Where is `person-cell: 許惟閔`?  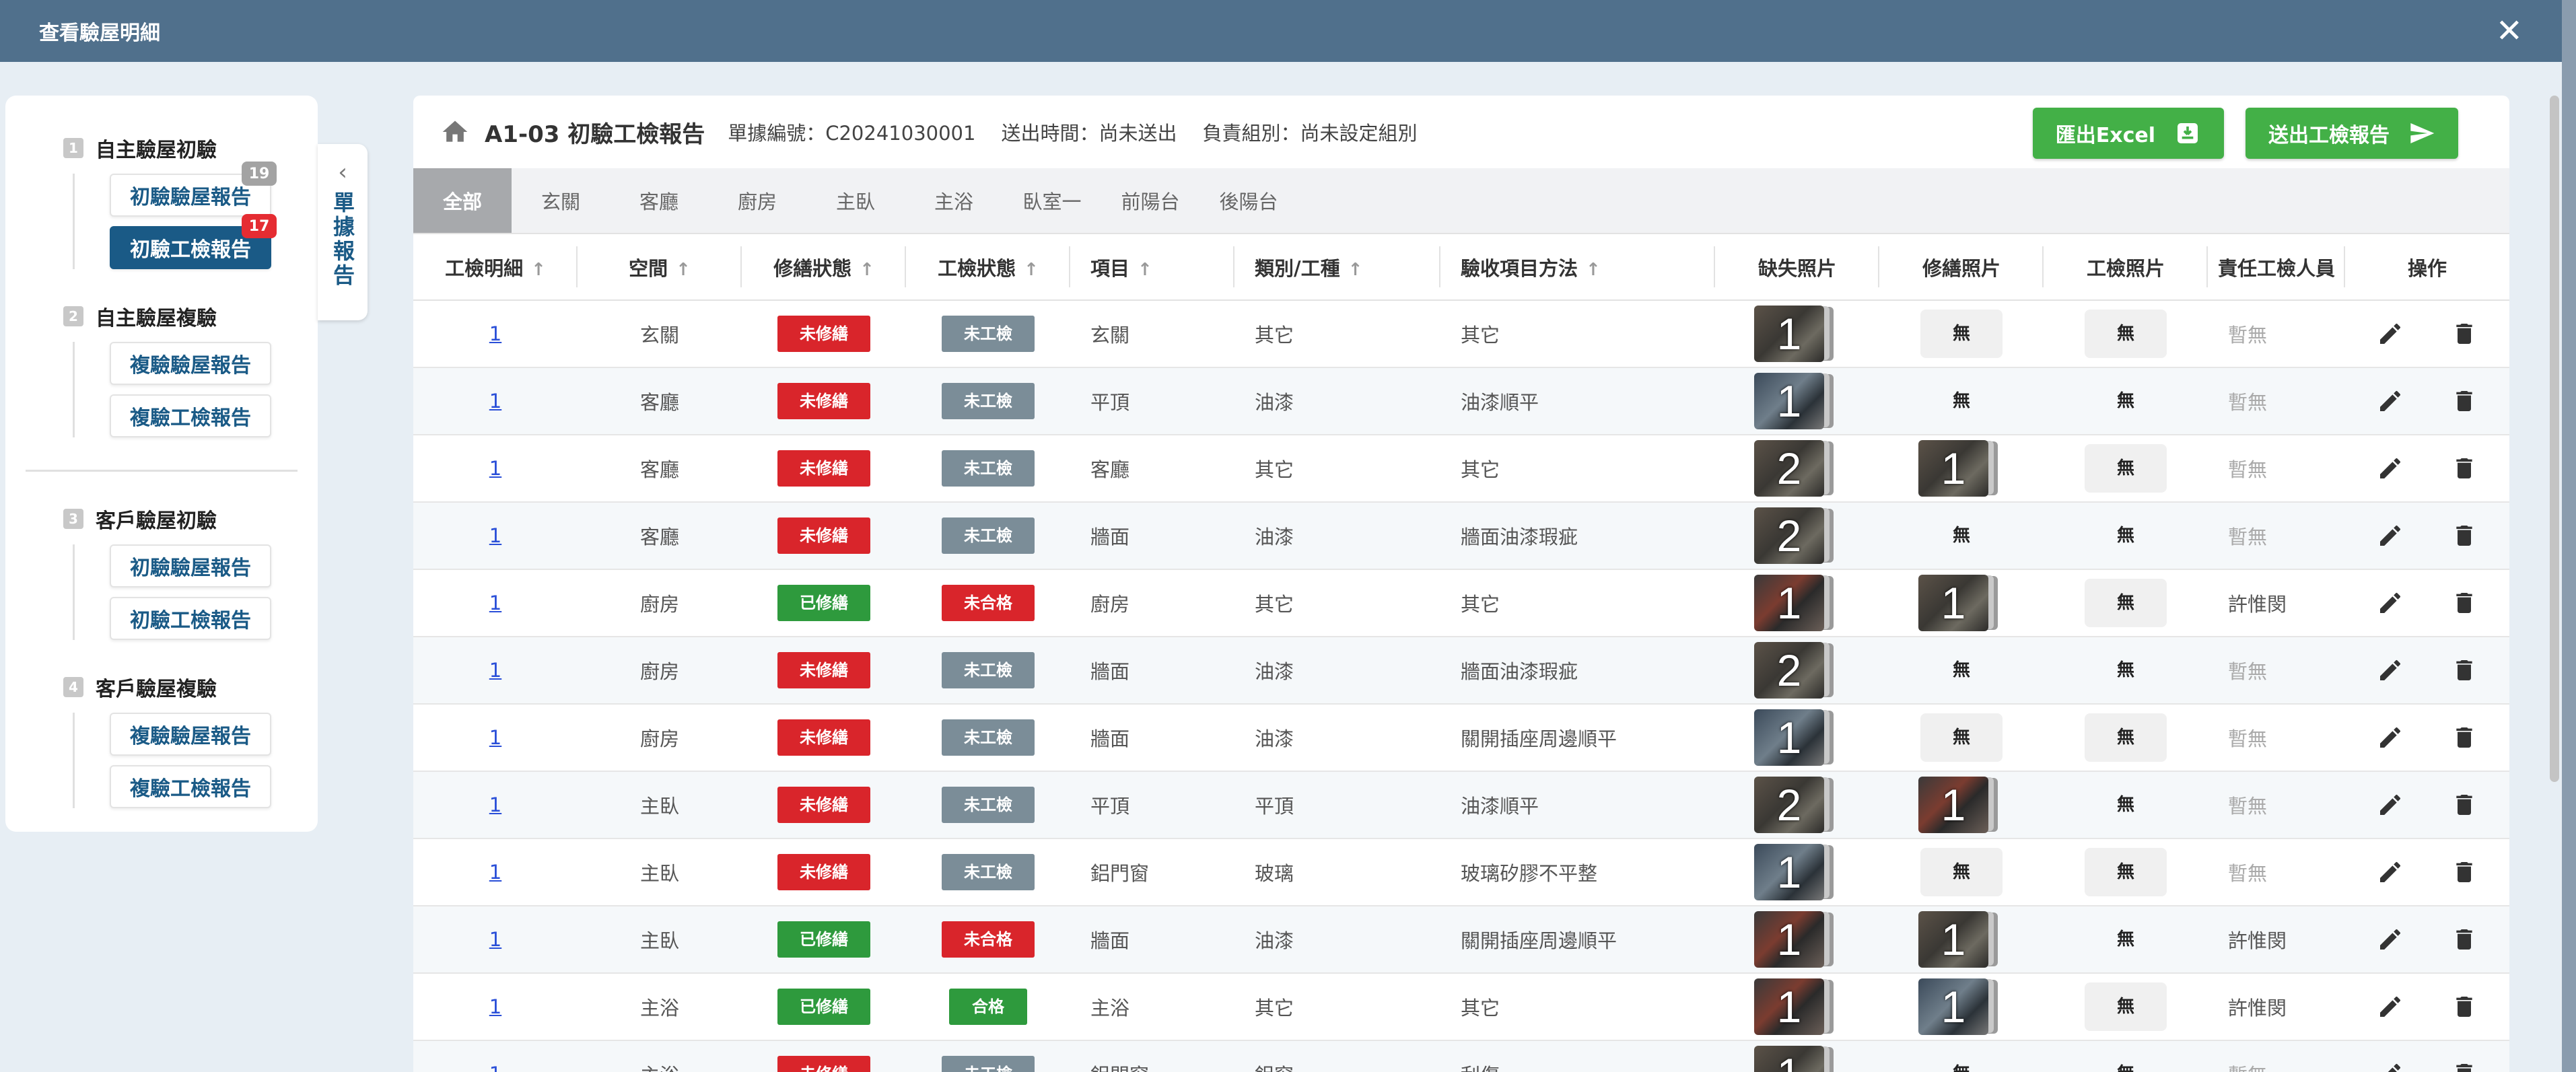
person-cell: 許惟閔 is located at coordinates (2257, 604).